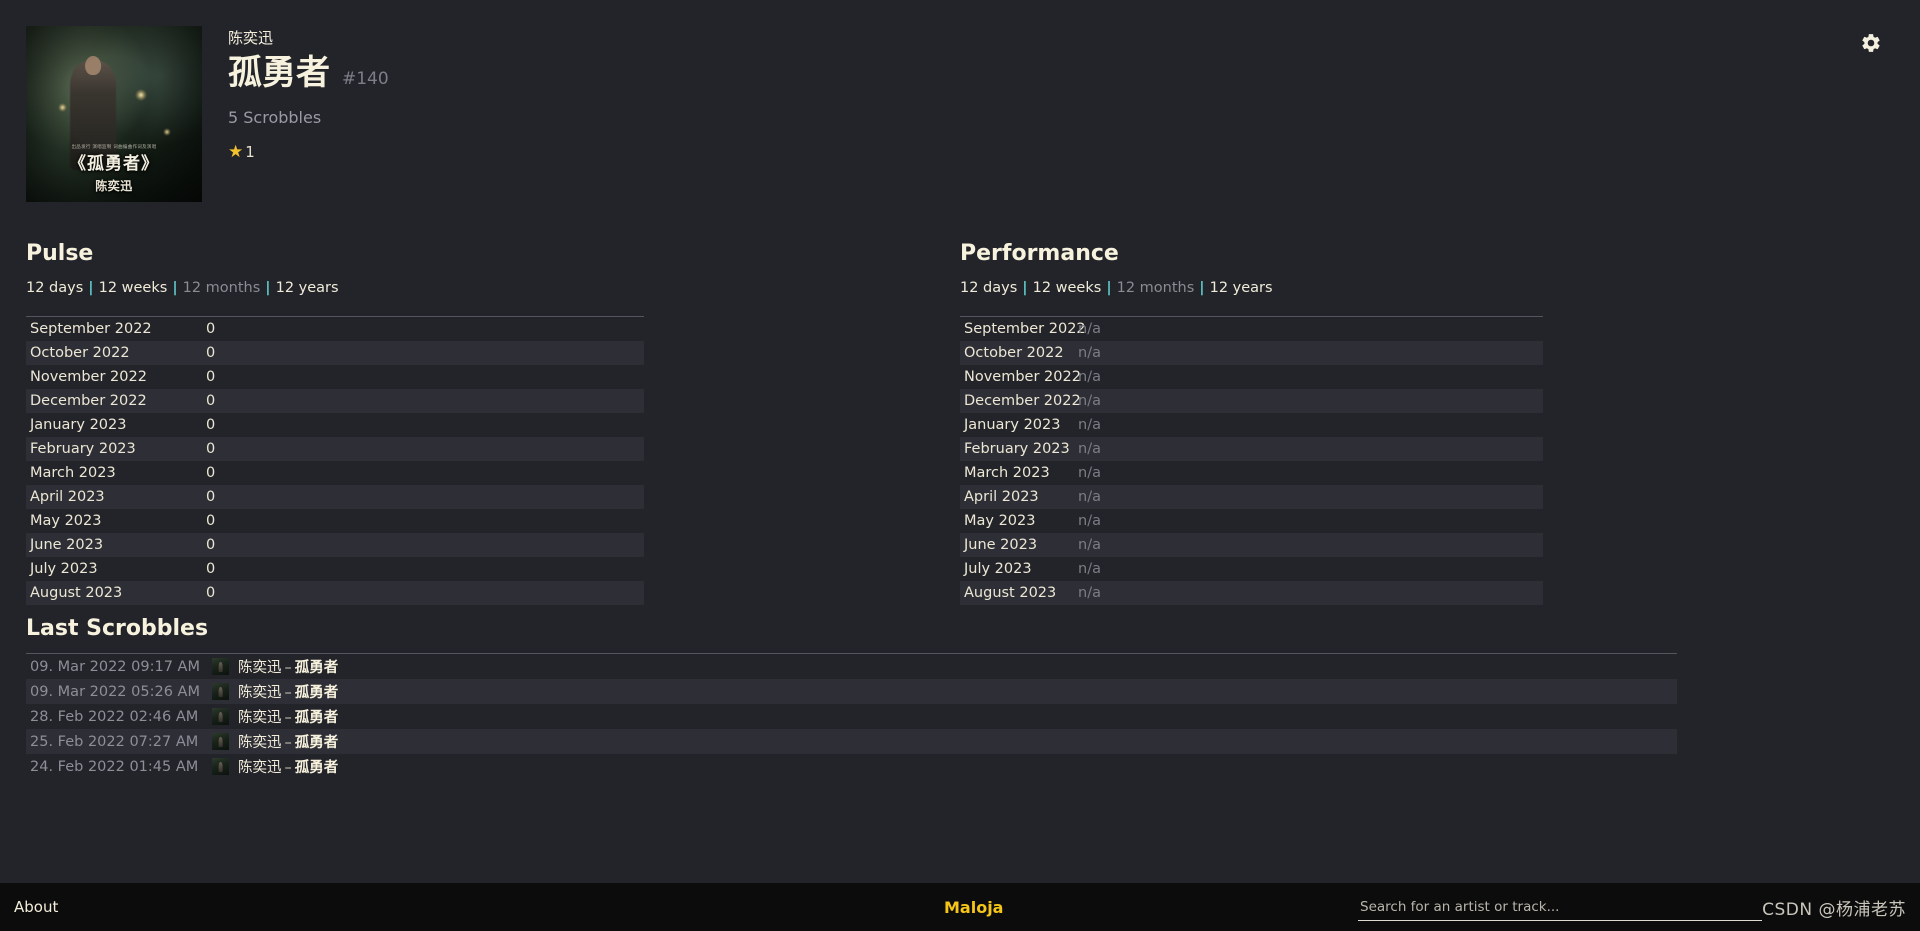 Image resolution: width=1920 pixels, height=931 pixels. I want to click on album-cover-art: 出品发行 演唱监制 词曲编曲作词及演唱 《孤勇者》 陈奕迅, so click(114, 114).